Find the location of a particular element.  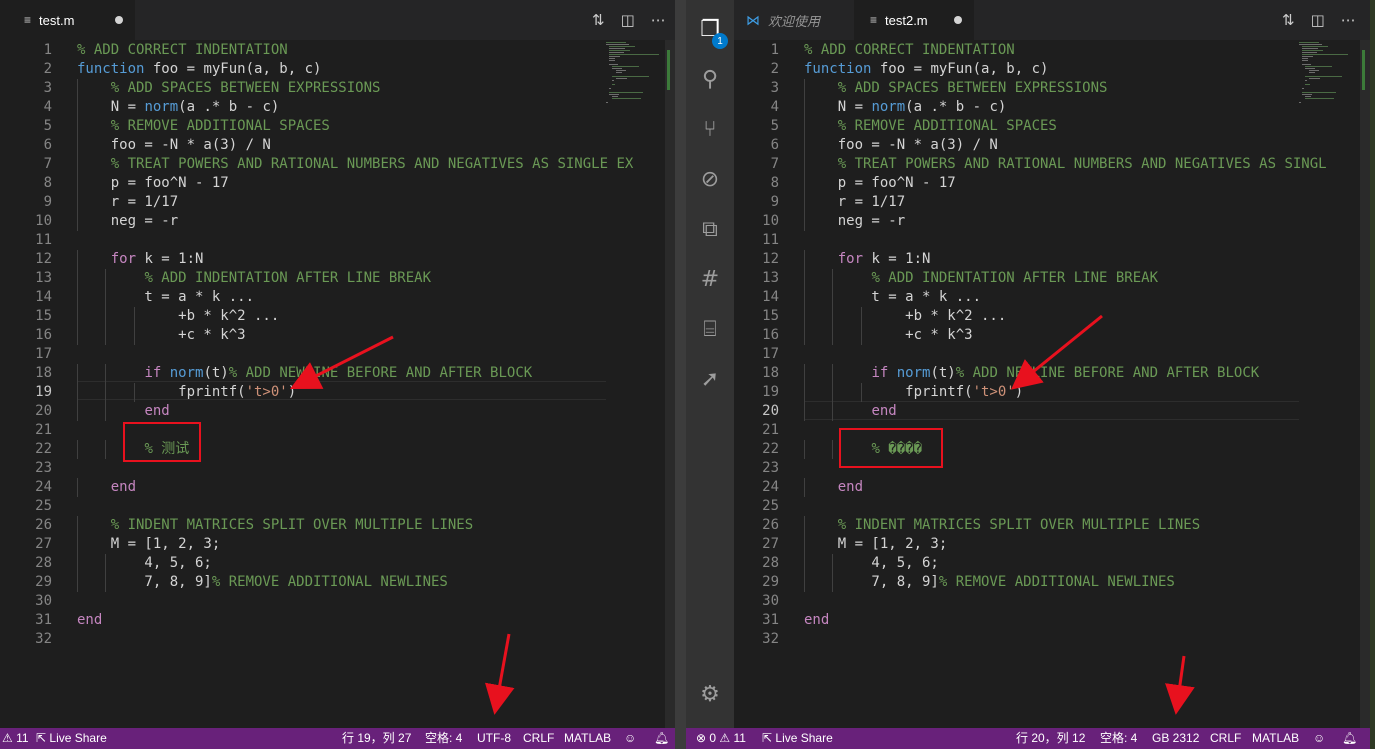

annotation-arrow-left-code is located at coordinates (341, 362).